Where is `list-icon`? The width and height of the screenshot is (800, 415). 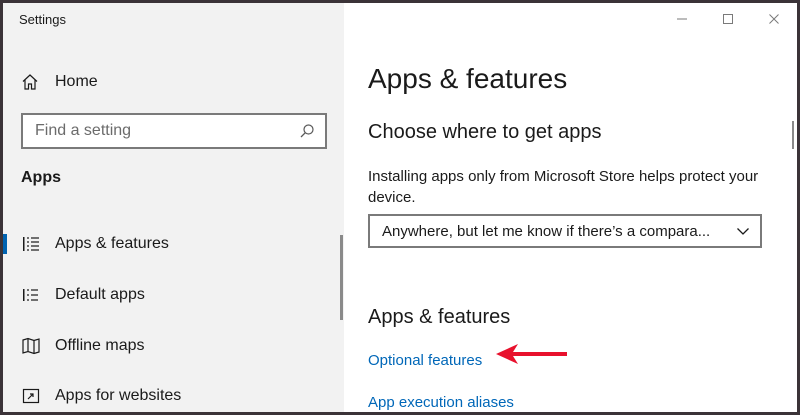 list-icon is located at coordinates (31, 244).